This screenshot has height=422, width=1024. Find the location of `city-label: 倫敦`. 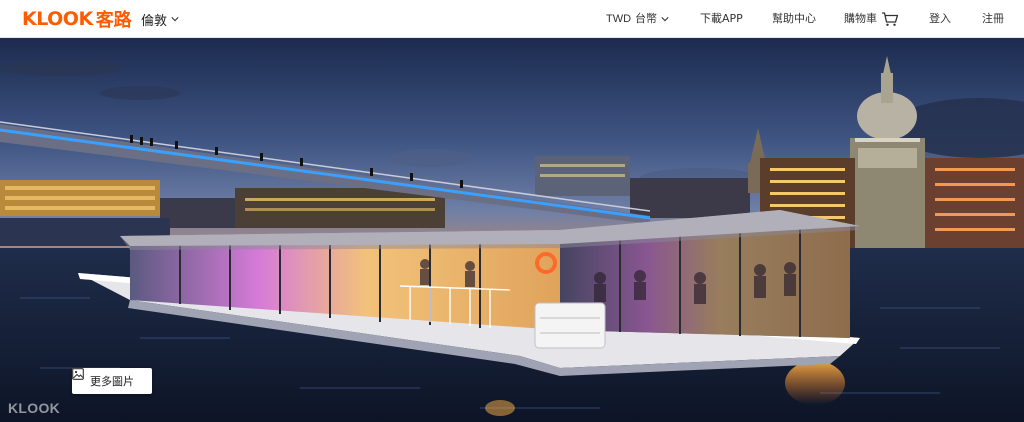

city-label: 倫敦 is located at coordinates (154, 21).